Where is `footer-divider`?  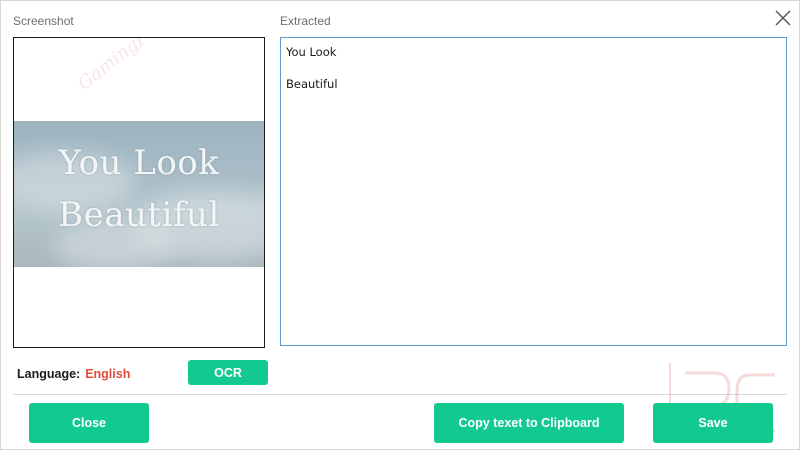
footer-divider is located at coordinates (400, 394).